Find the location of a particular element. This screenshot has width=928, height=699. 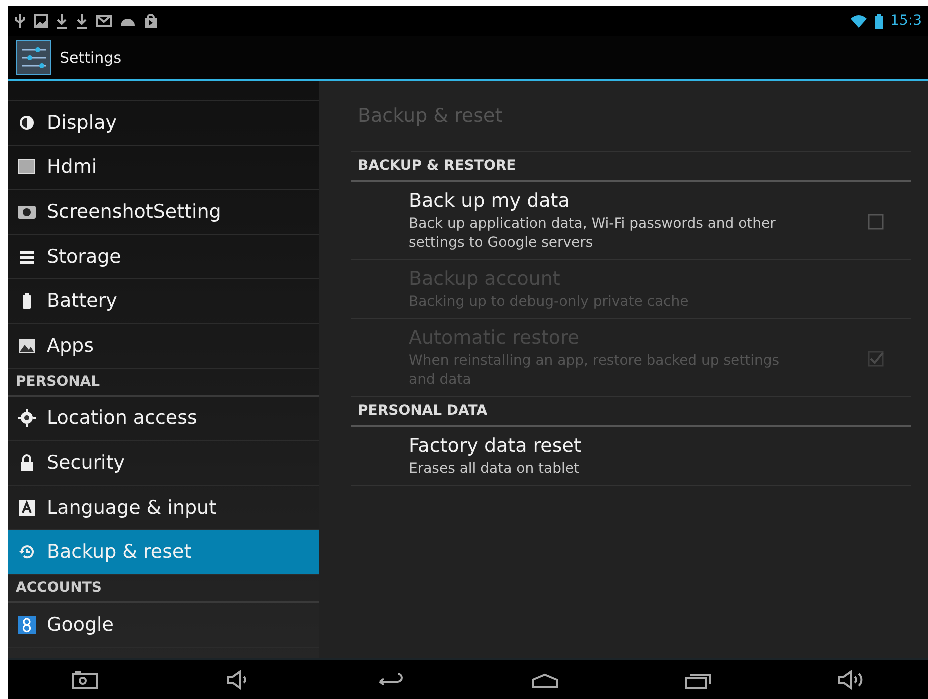

sidebar-item: Apps is located at coordinates (163, 346).